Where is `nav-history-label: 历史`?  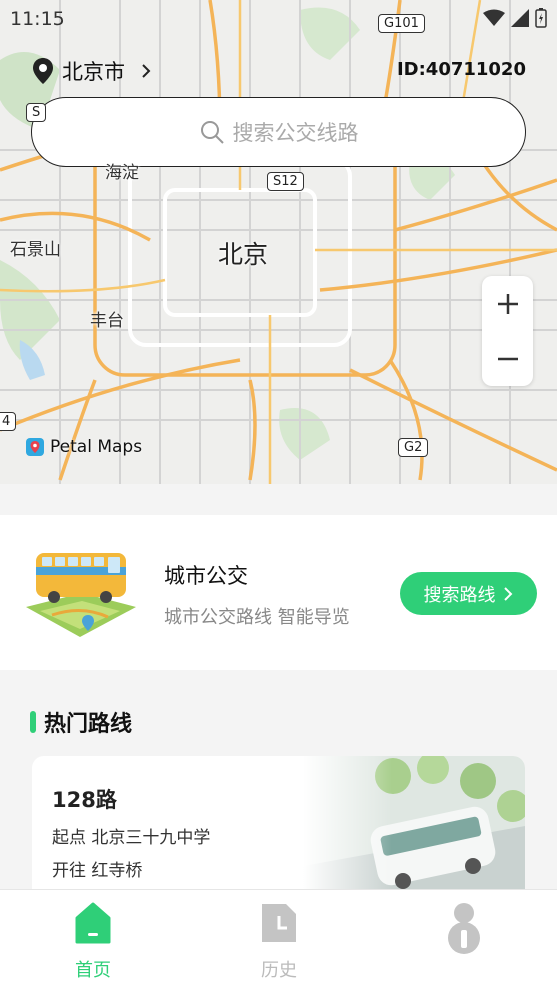
nav-history-label: 历史 is located at coordinates (279, 970).